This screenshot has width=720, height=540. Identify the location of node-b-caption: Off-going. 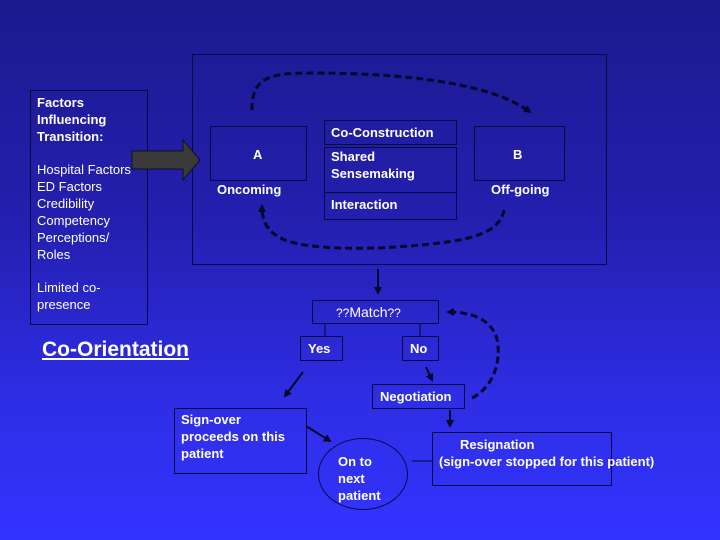
(520, 189).